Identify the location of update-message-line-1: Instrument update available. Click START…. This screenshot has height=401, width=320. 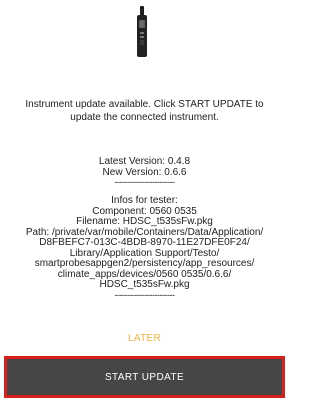
(144, 104).